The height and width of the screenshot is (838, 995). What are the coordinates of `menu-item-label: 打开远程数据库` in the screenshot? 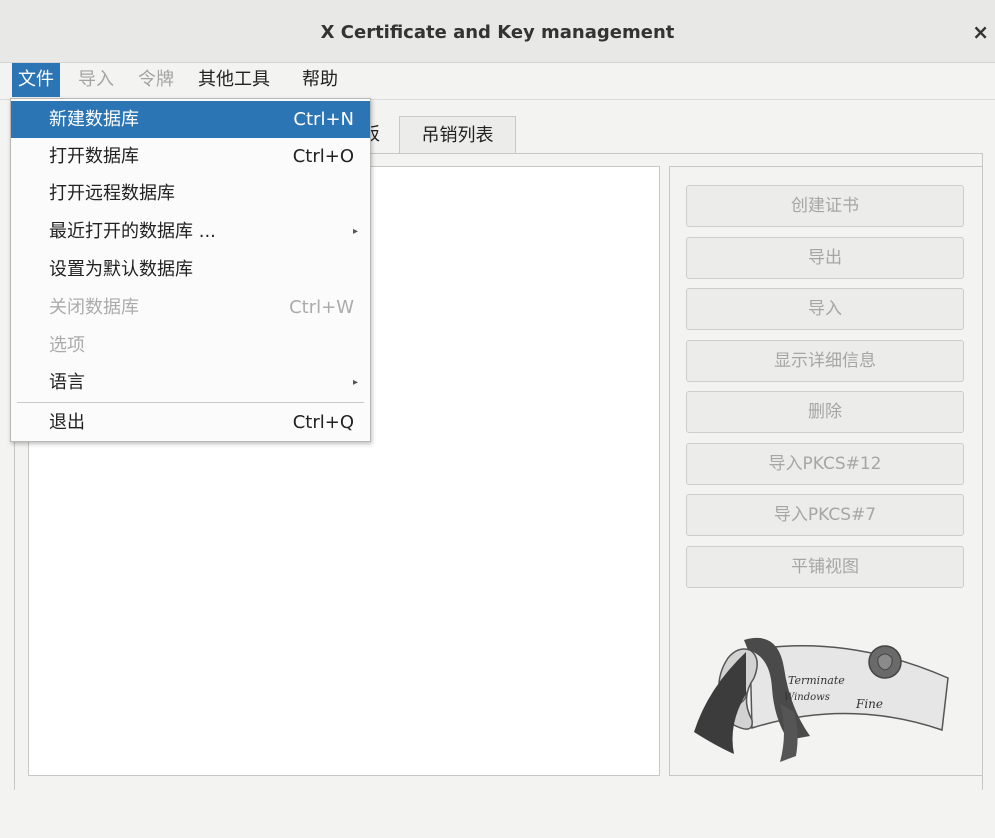 It's located at (112, 193).